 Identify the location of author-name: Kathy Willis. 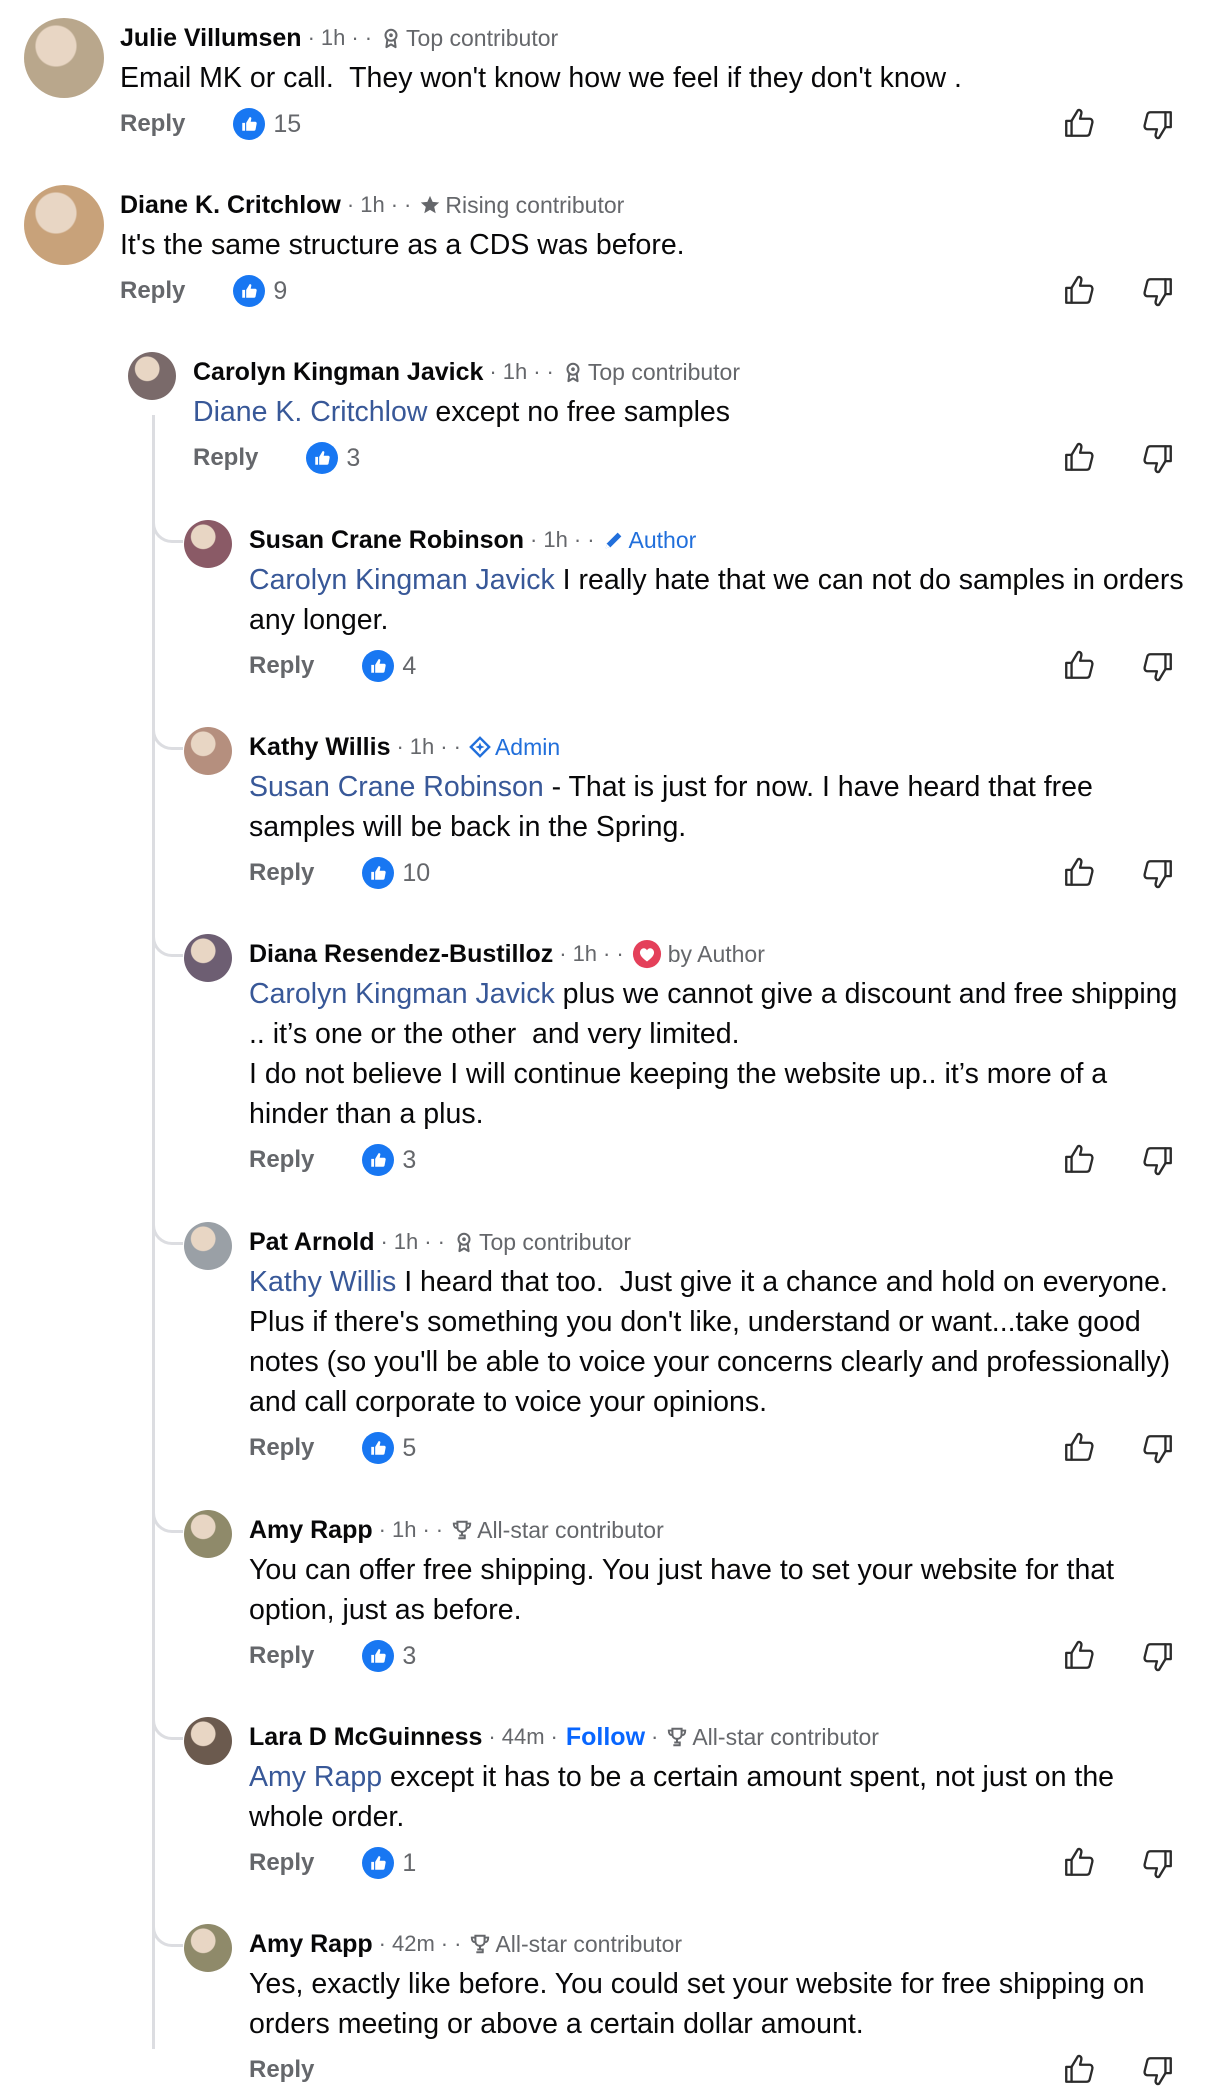
(319, 747).